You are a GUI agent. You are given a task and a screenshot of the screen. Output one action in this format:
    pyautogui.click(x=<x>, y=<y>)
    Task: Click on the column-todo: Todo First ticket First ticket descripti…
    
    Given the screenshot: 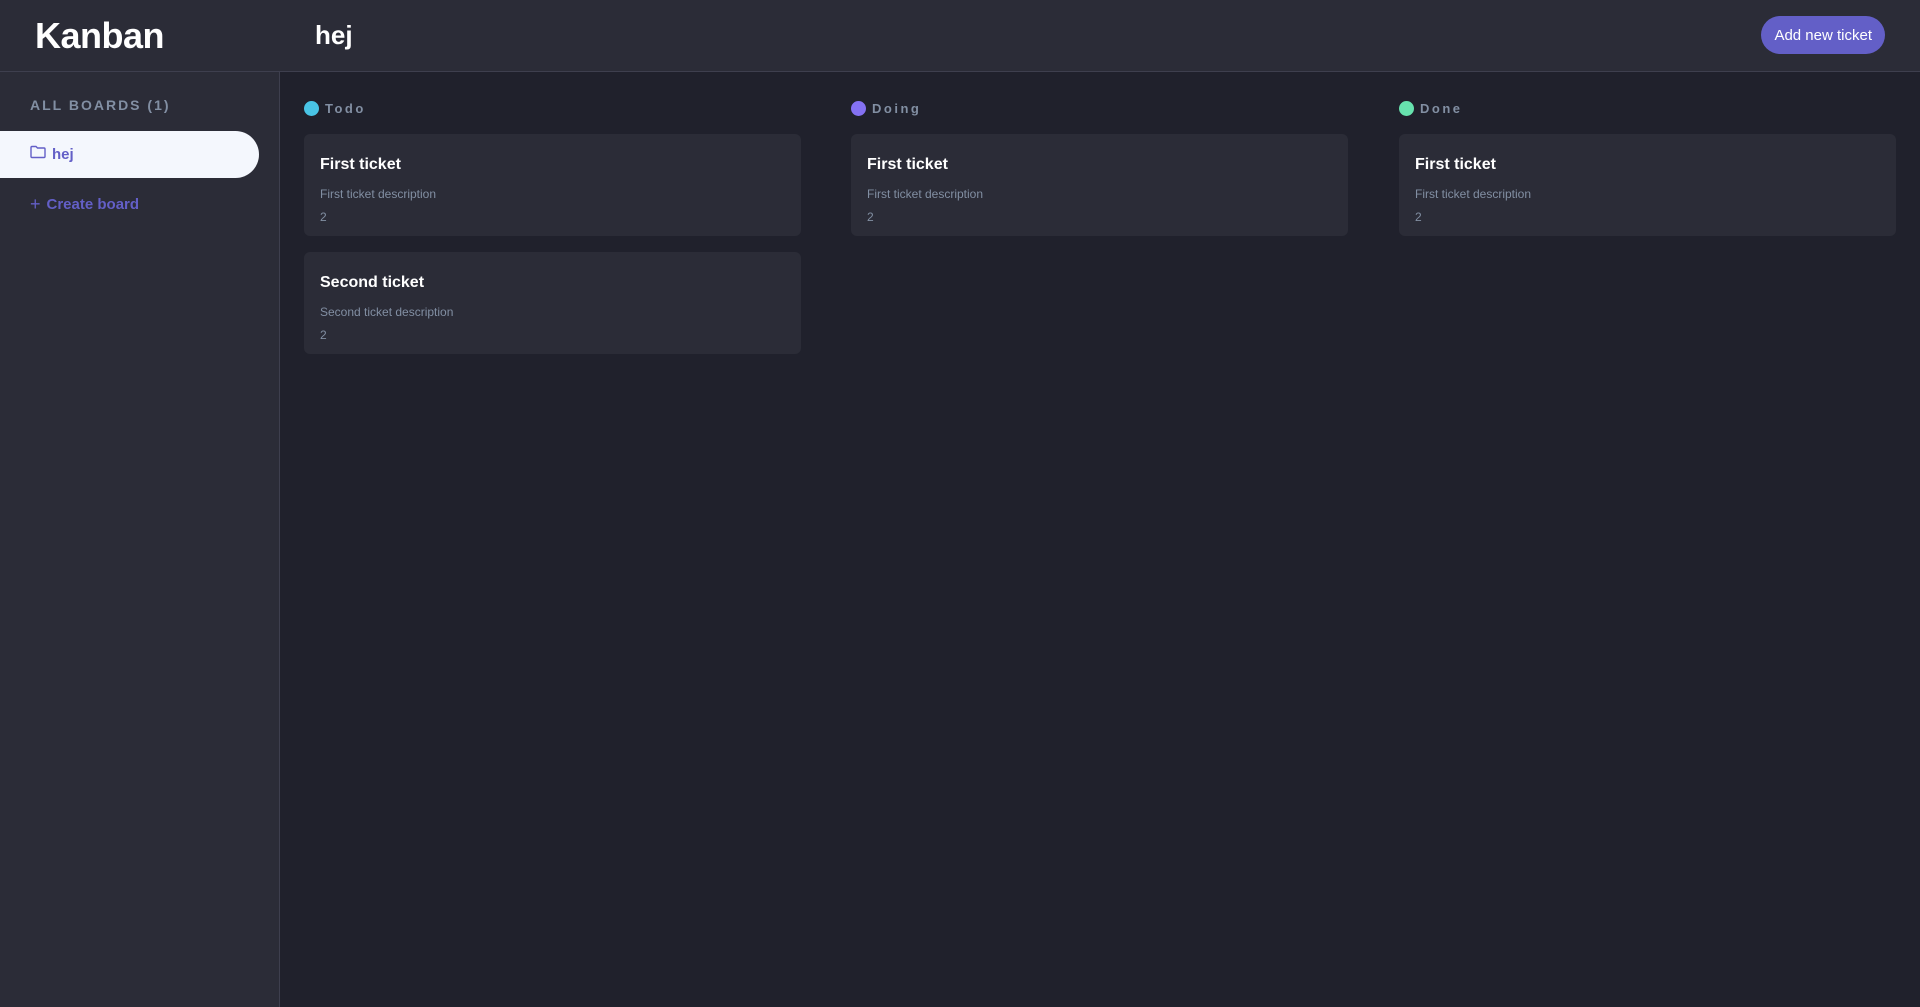 What is the action you would take?
    pyautogui.click(x=552, y=221)
    